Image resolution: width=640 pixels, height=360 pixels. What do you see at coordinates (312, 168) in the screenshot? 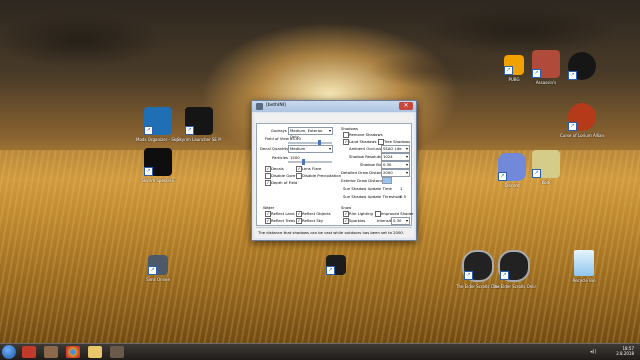
I see `lens-flare-label: Lens Flare` at bounding box center [312, 168].